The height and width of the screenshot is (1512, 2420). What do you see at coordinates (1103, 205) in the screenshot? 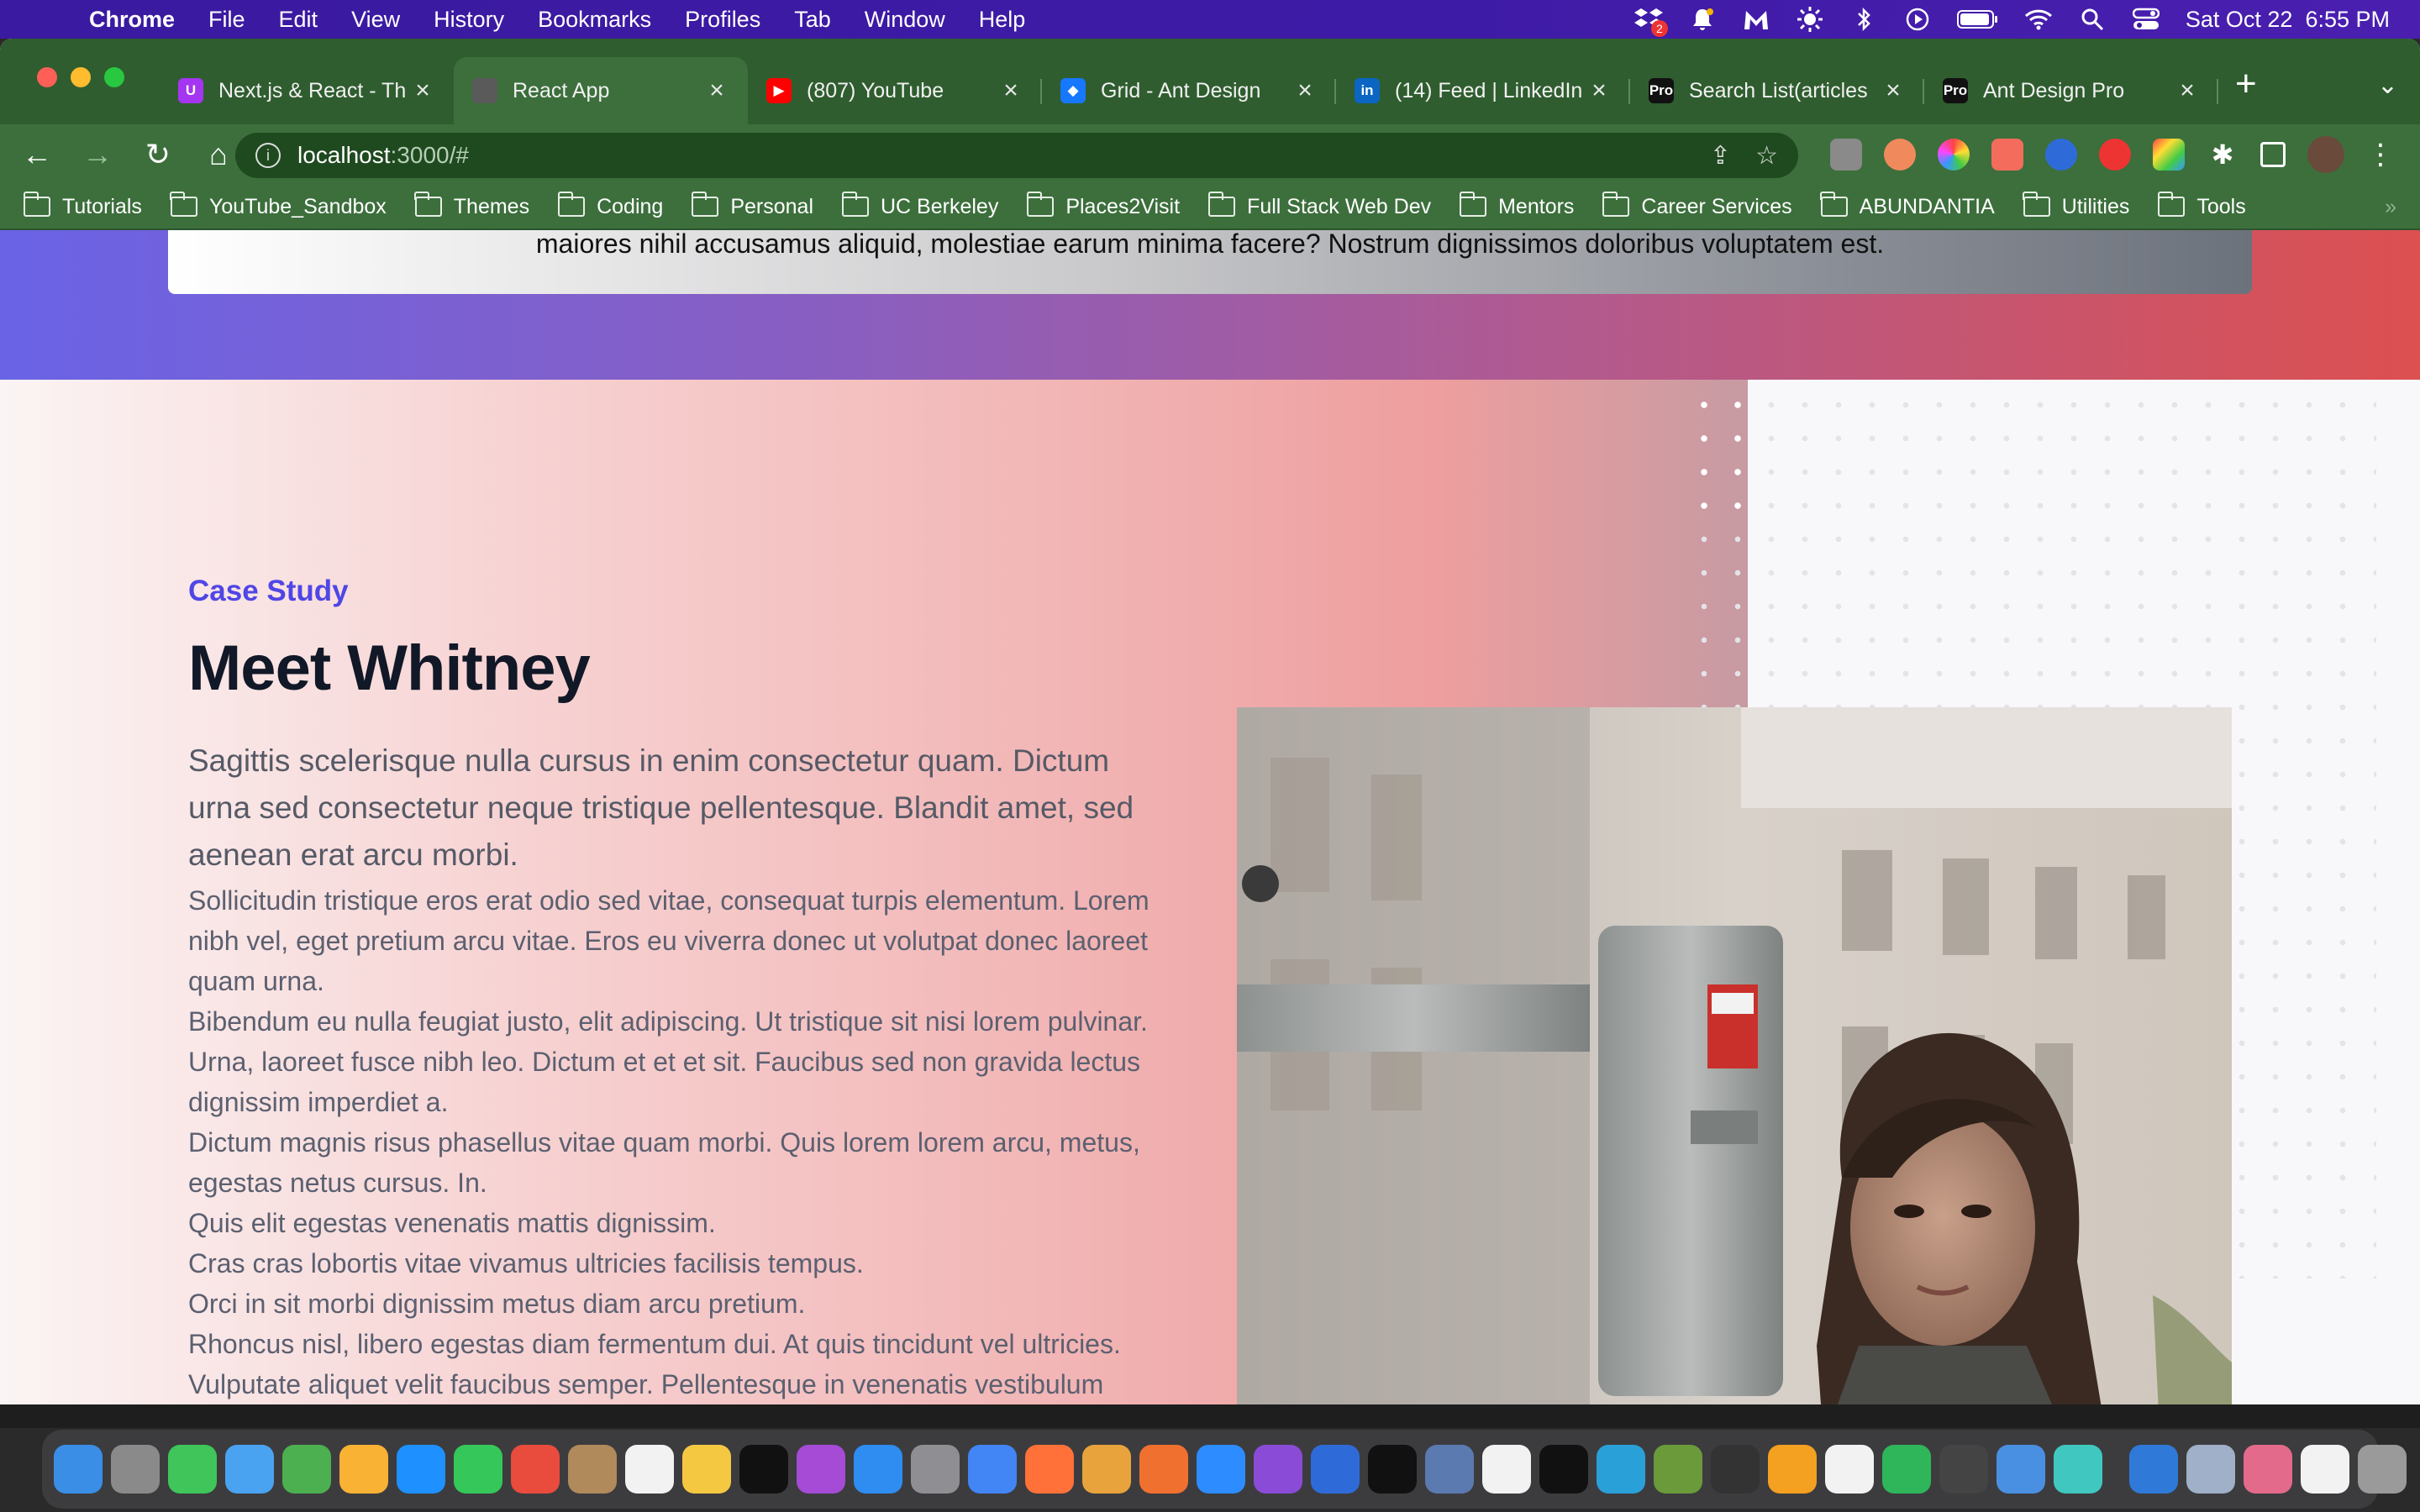
I see `bookmark-folder: Places2Visit` at bounding box center [1103, 205].